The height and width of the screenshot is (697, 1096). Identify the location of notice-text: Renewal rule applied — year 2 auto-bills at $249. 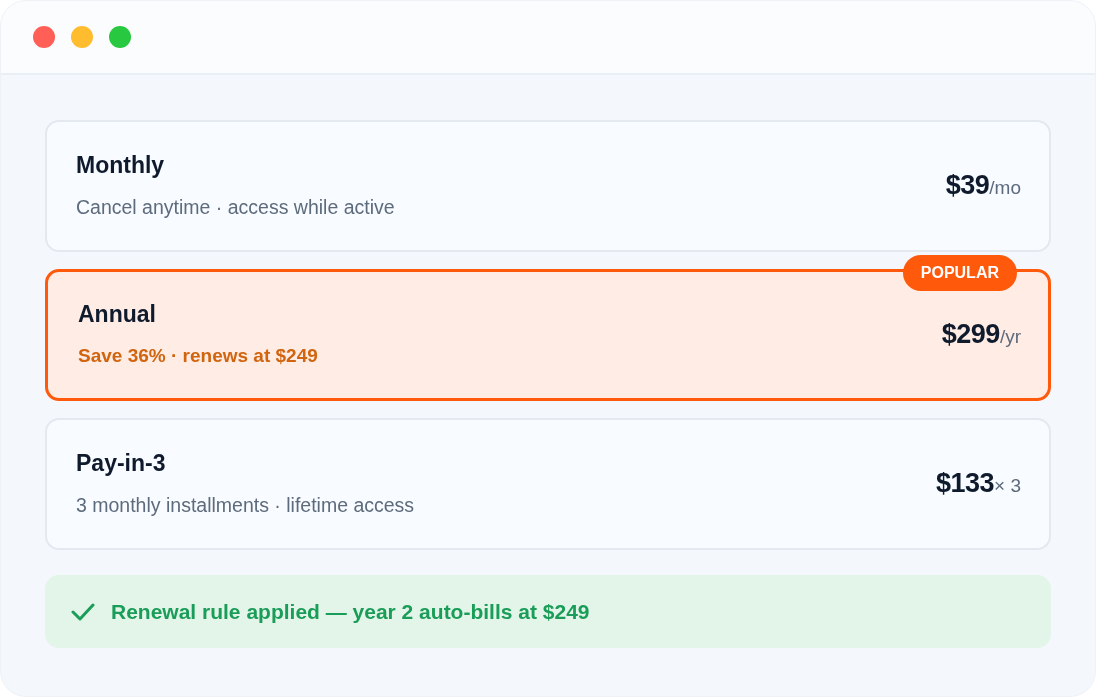
(350, 611).